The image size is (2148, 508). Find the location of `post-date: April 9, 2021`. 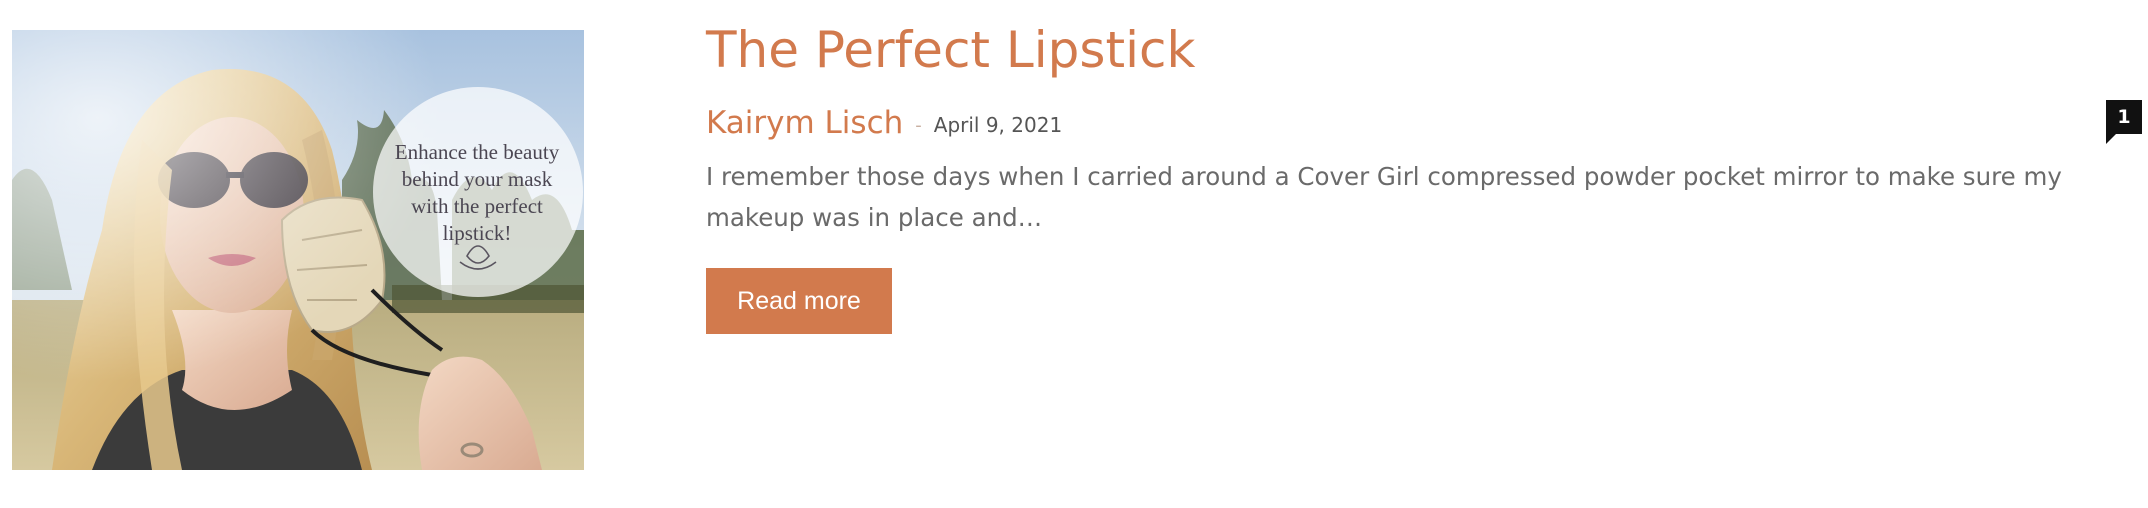

post-date: April 9, 2021 is located at coordinates (998, 125).